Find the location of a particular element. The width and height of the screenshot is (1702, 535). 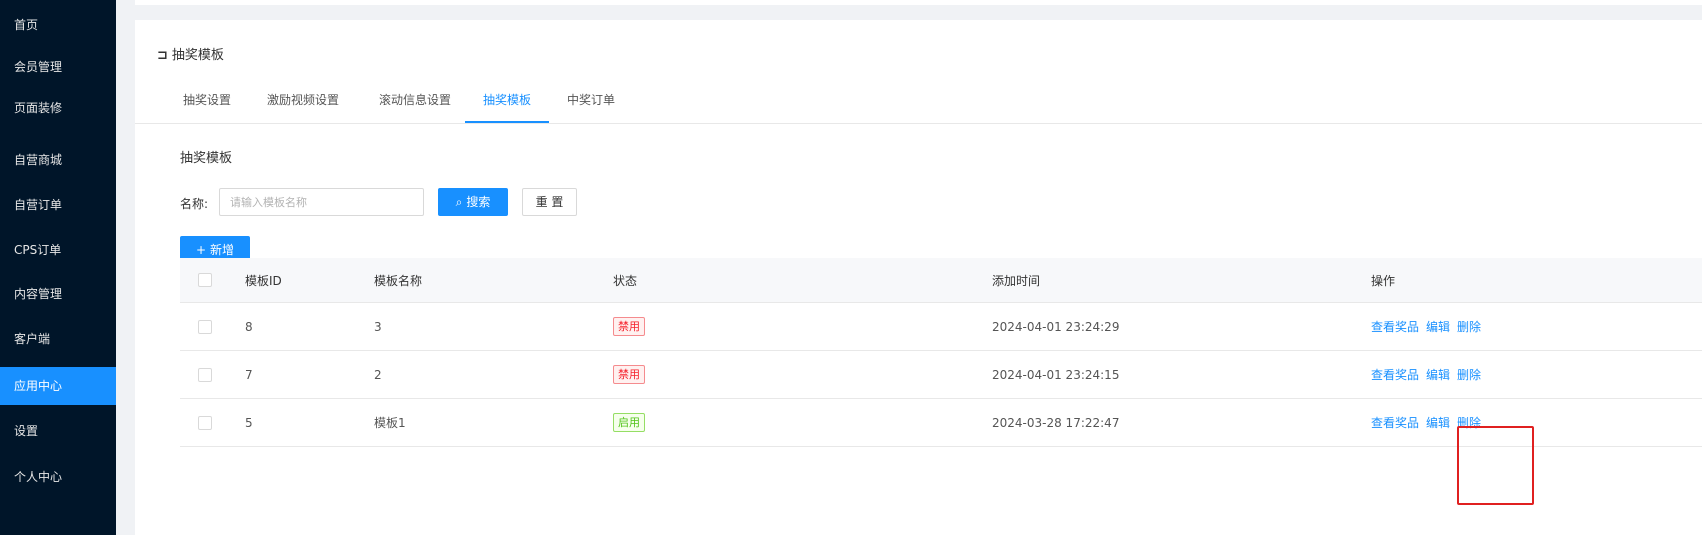

row-time: 2024-03-28 17:22:47 is located at coordinates (1056, 422).